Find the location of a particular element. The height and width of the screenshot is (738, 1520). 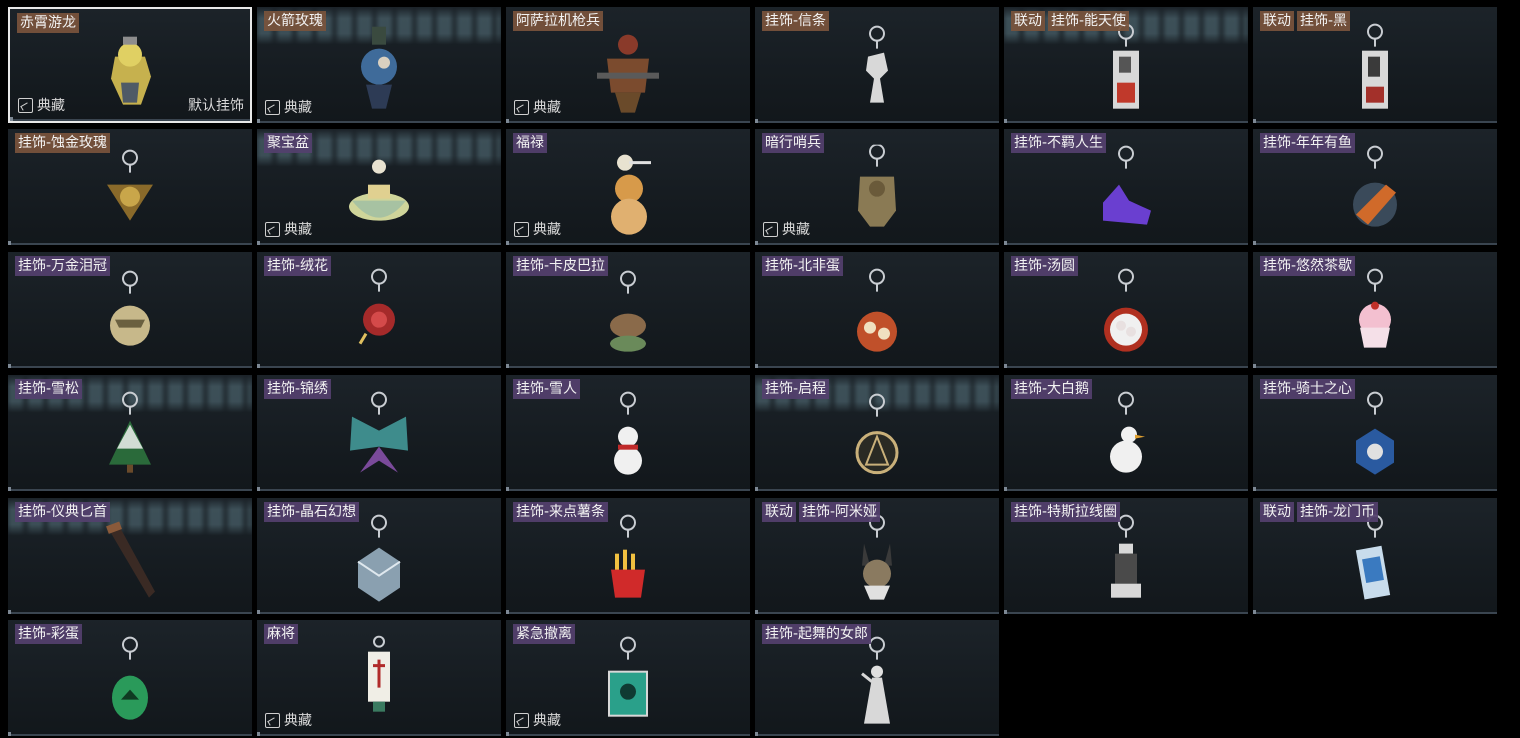

charm-tags: 挂饰-不羁人生 is located at coordinates (1059, 143).